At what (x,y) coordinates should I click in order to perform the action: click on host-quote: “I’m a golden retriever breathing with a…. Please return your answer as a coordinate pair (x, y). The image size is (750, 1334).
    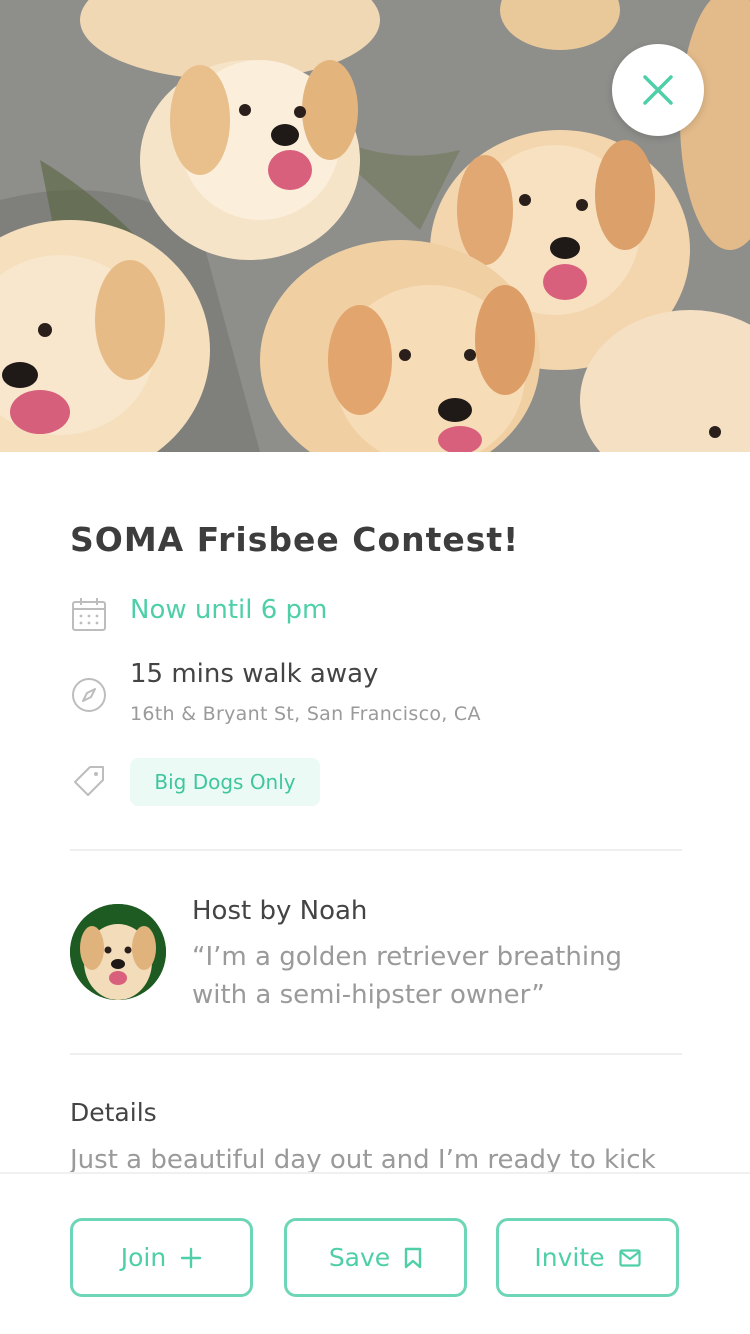
    Looking at the image, I should click on (407, 976).